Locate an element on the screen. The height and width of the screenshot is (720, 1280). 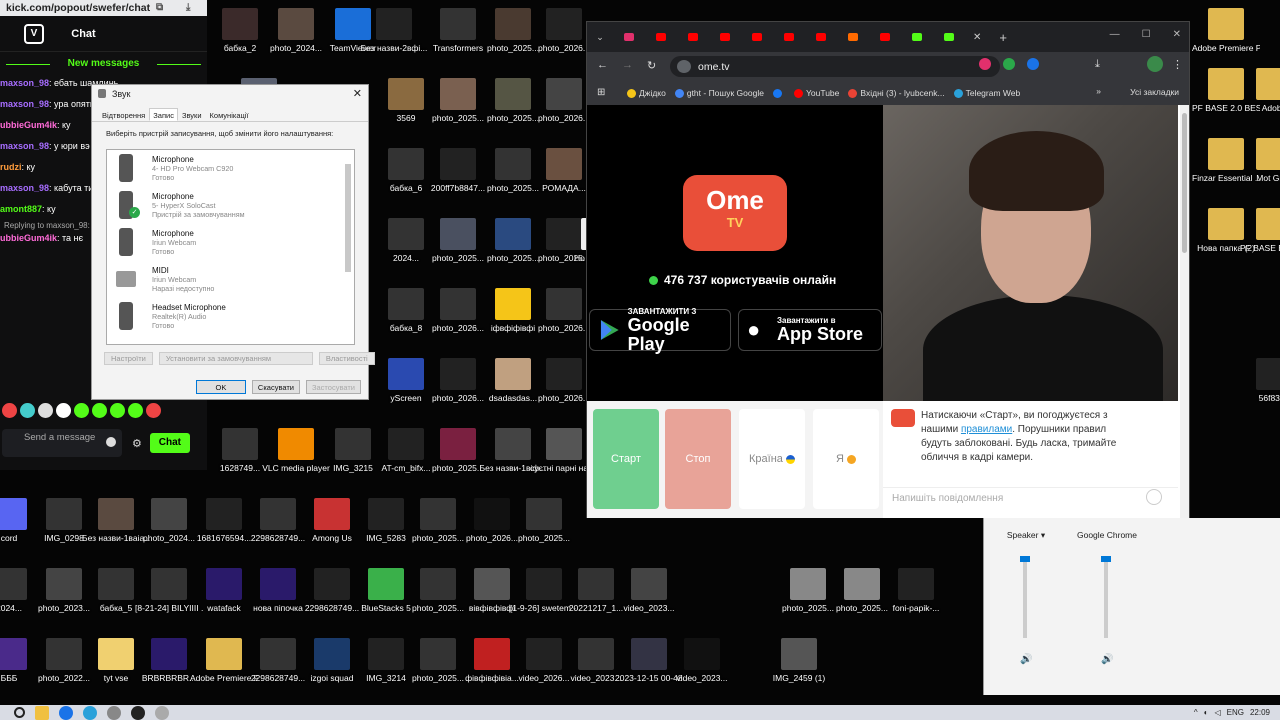
properties-button: Властивості is located at coordinates (346, 358).